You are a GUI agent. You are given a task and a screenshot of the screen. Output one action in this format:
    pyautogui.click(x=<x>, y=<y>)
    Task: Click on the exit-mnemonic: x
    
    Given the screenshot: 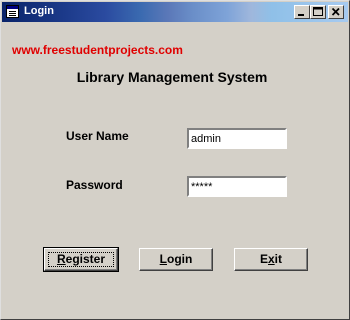 What is the action you would take?
    pyautogui.click(x=271, y=259)
    